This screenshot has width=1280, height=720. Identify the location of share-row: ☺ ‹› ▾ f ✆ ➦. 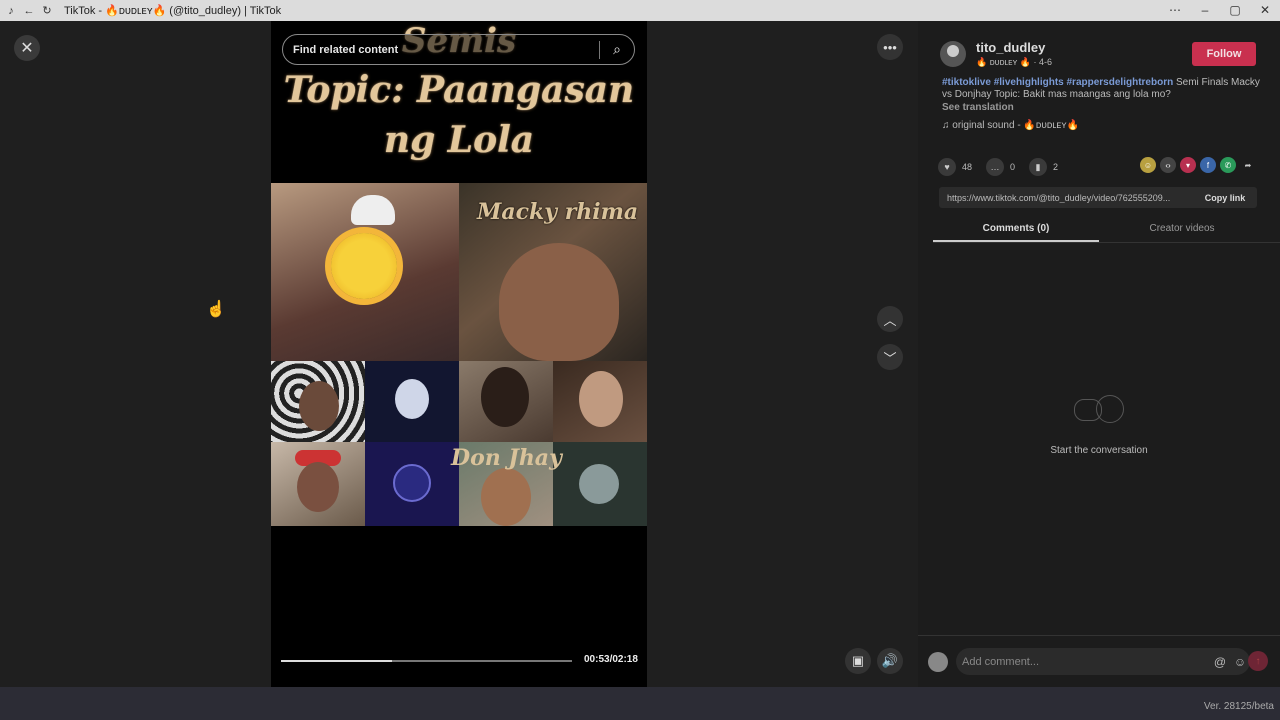
(1198, 165).